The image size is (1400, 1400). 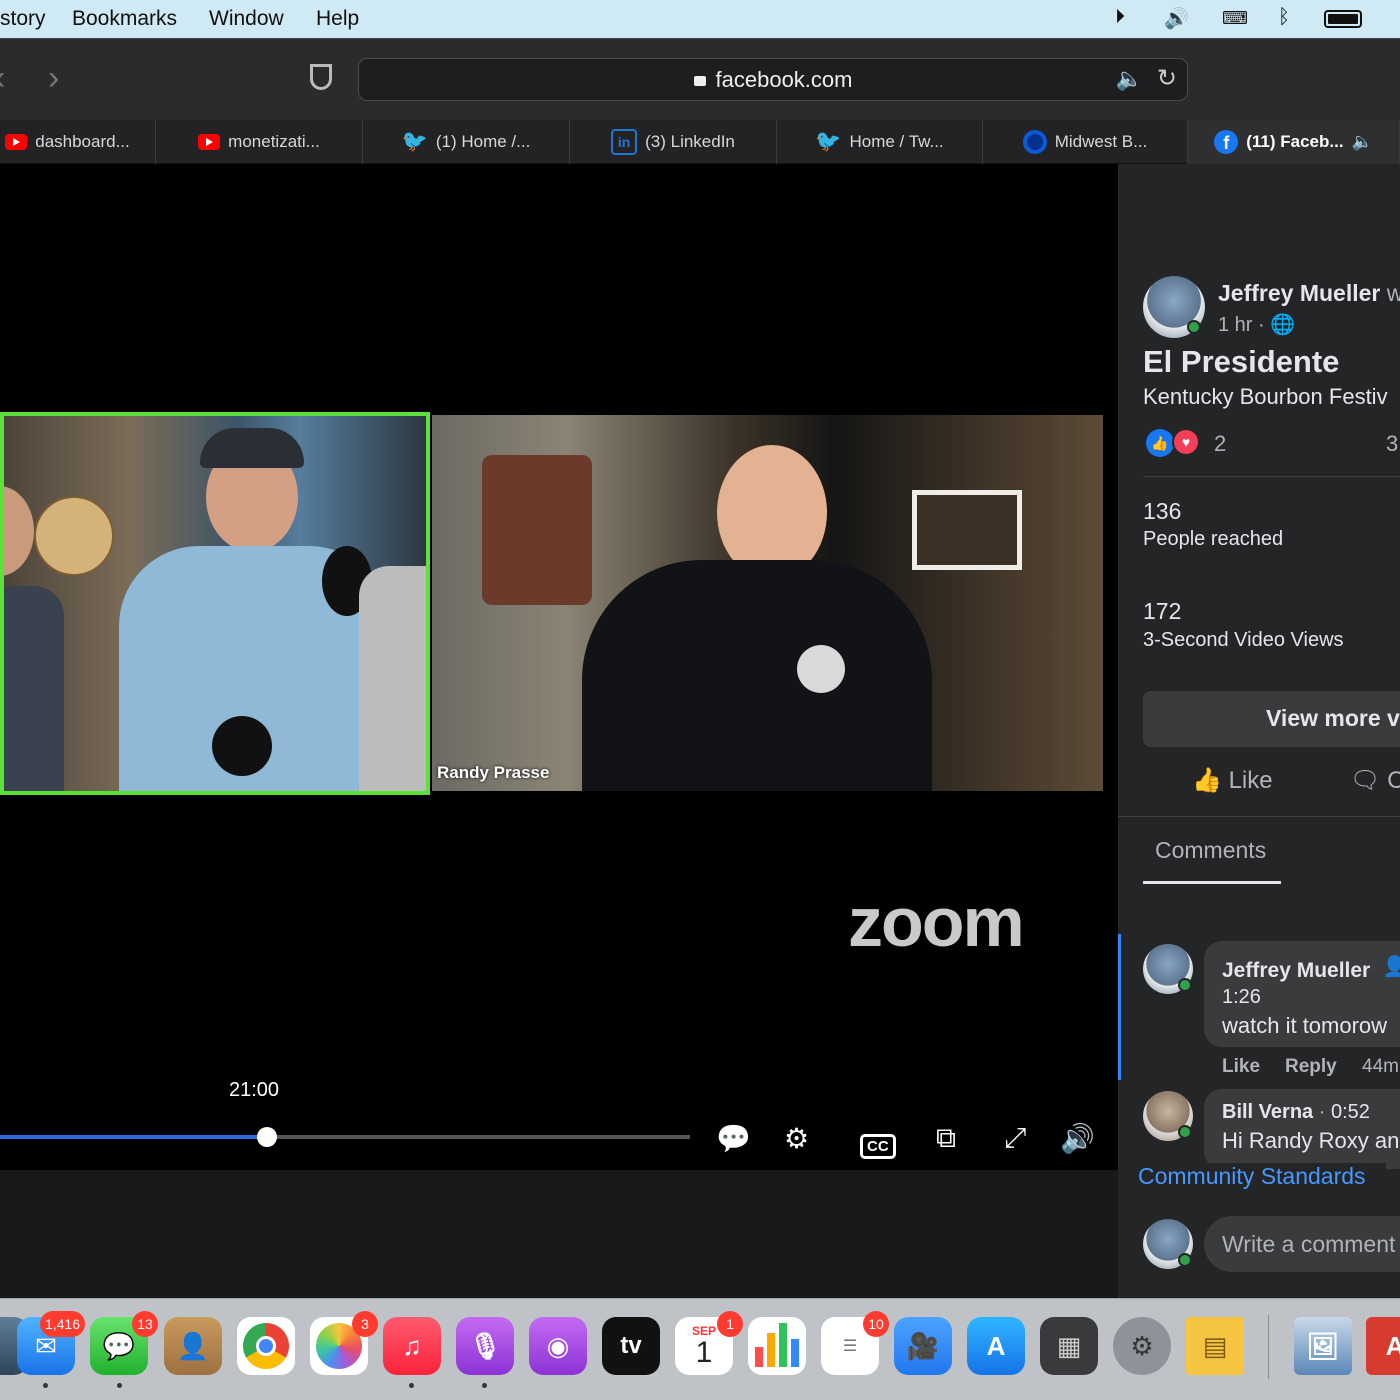 I want to click on dock-app-system-preferences: ⚙, so click(x=1142, y=1346).